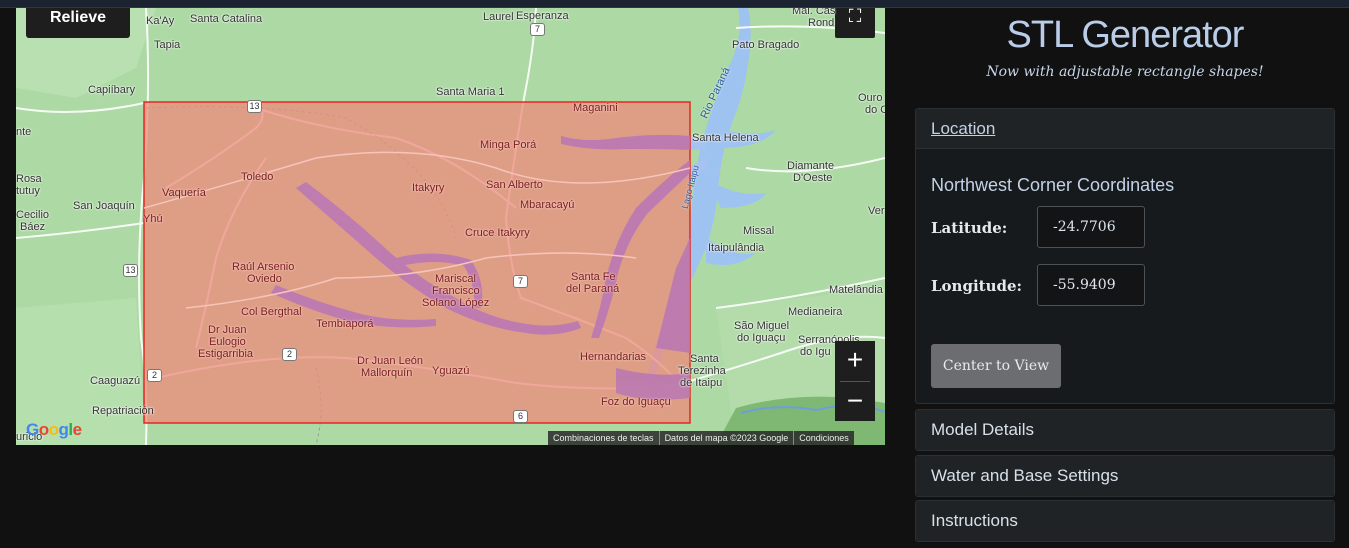 This screenshot has width=1349, height=548. What do you see at coordinates (855, 361) in the screenshot?
I see `zoom-in-button: +` at bounding box center [855, 361].